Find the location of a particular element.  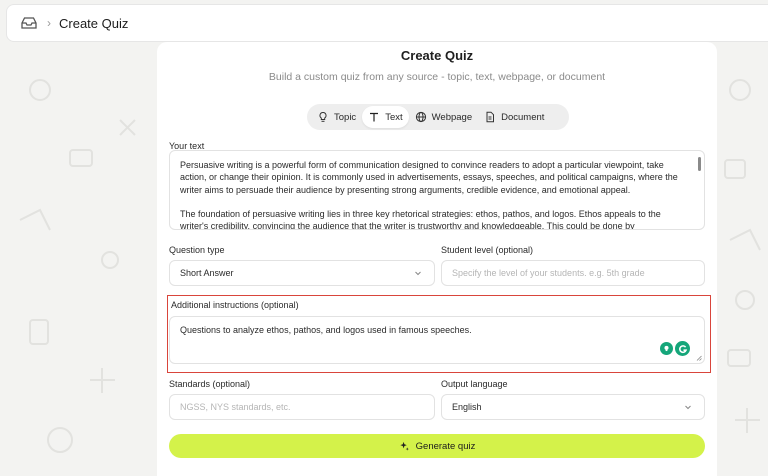

tab-document: Document is located at coordinates (514, 117).